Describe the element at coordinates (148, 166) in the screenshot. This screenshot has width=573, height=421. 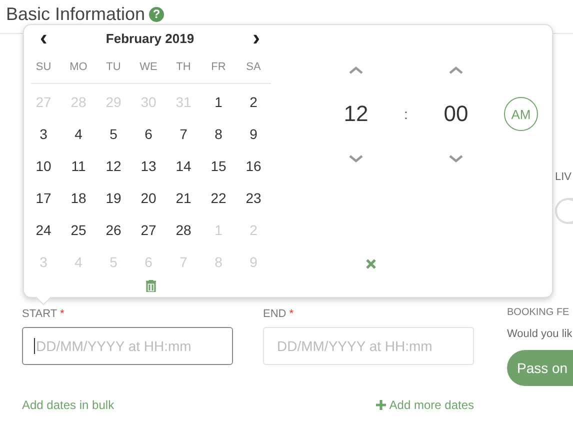
I see `calendar-day: 13` at that location.